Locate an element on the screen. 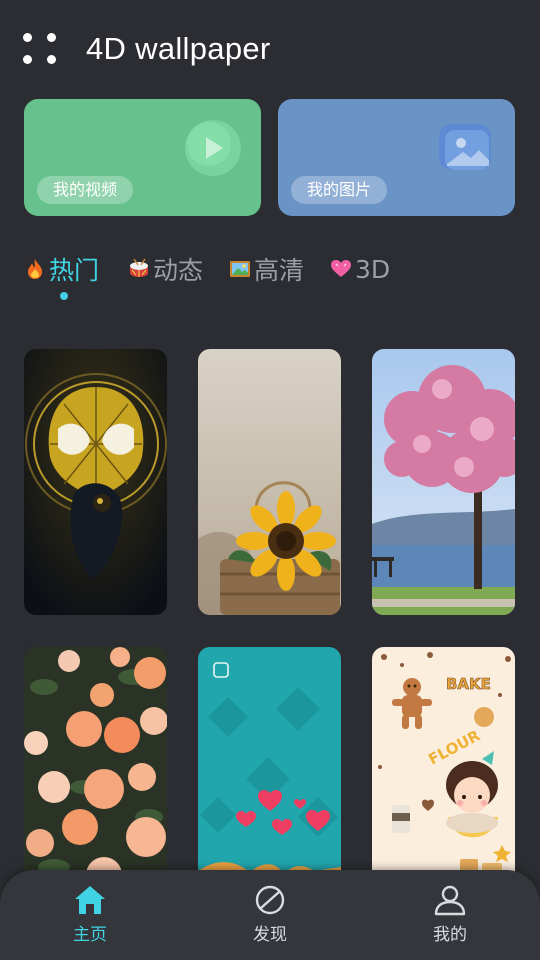 The width and height of the screenshot is (540, 960). bottom-navigation: 主页 发现 我的 is located at coordinates (270, 915).